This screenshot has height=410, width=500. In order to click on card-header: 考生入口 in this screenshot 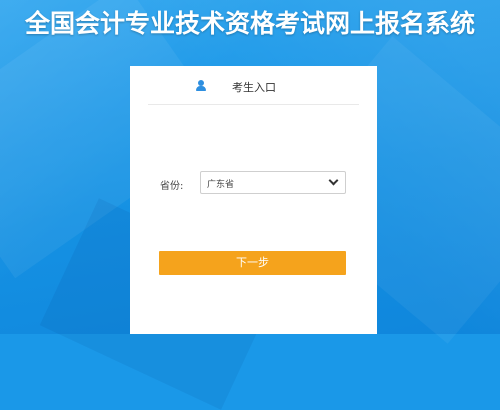, I will do `click(253, 85)`.